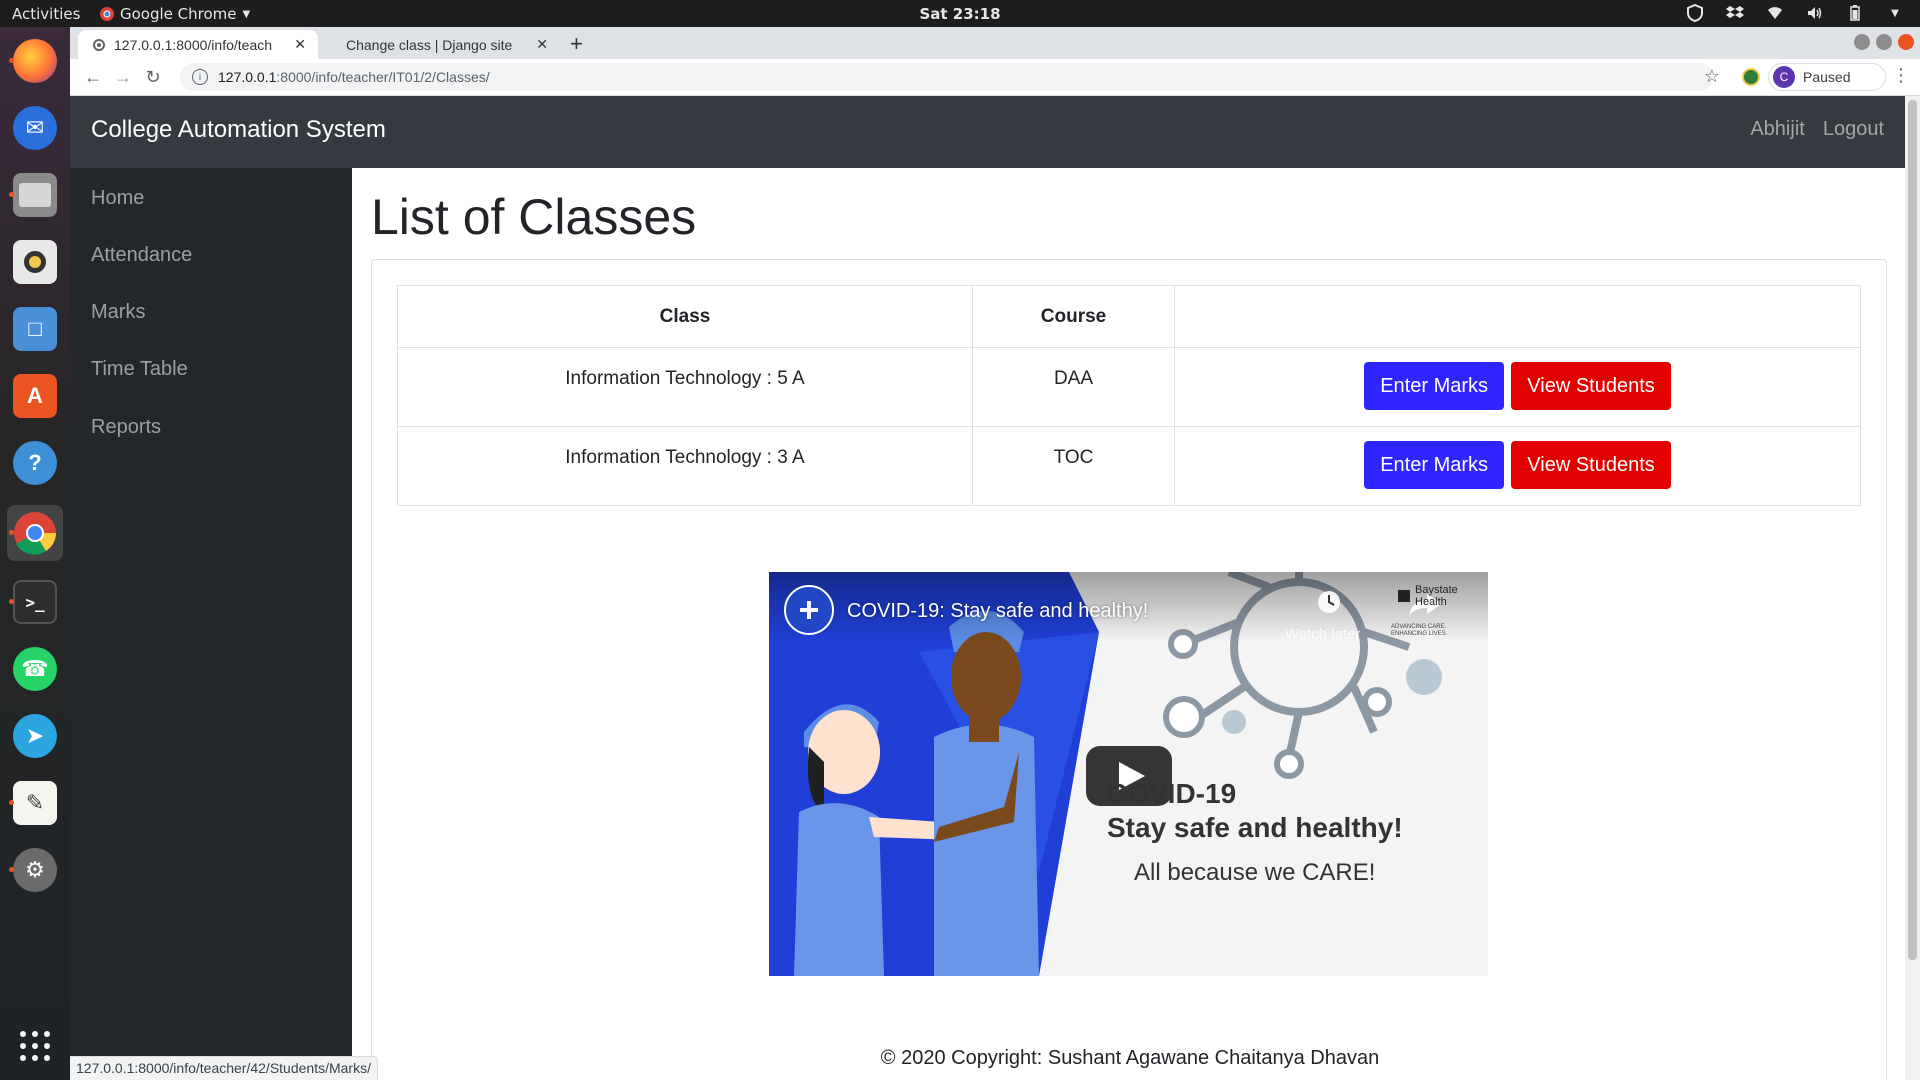  I want to click on nav-logout-link: Logout, so click(1853, 129).